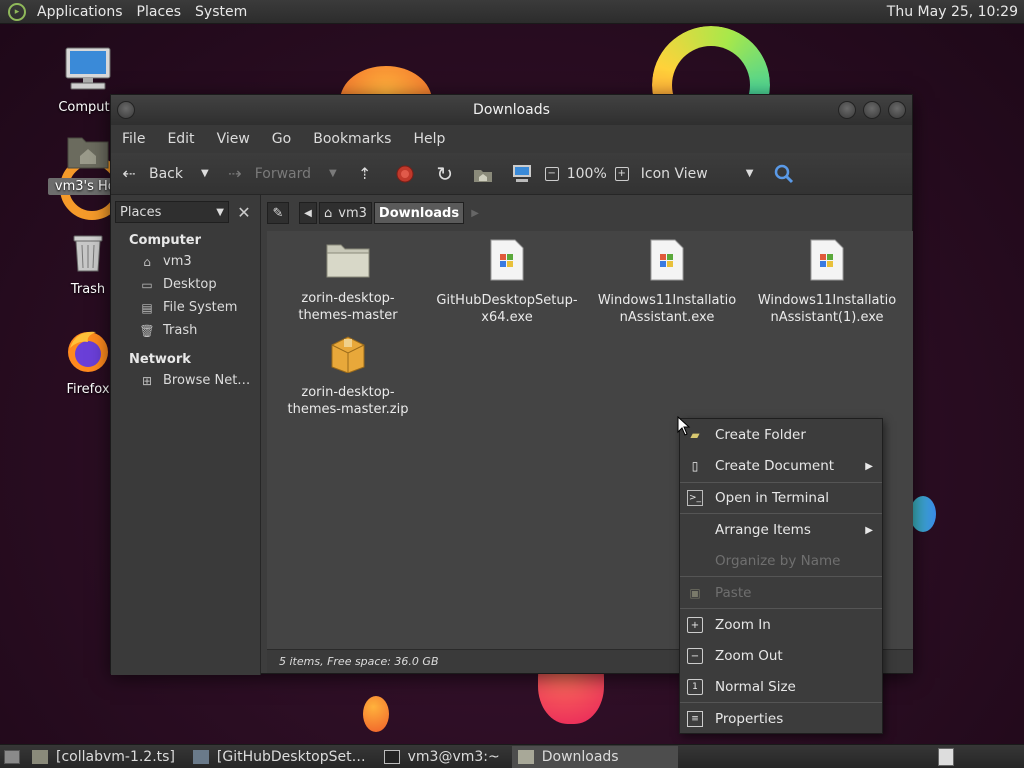  I want to click on taskbar-item: vm3@vm3:~, so click(442, 757).